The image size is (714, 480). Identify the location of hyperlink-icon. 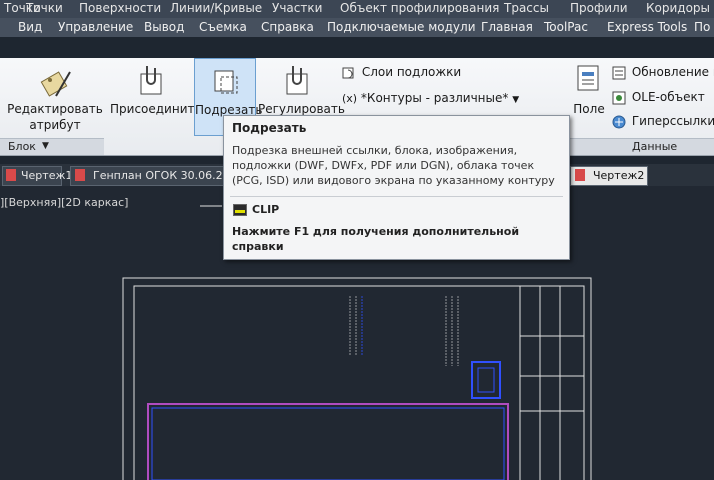
(619, 121).